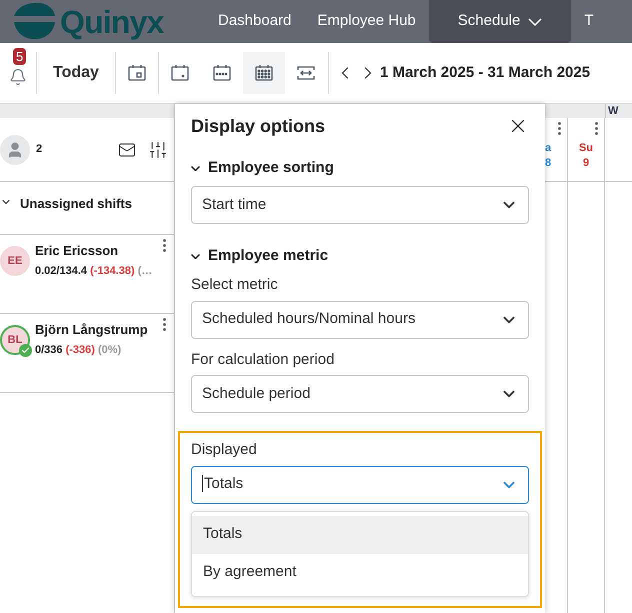  I want to click on person-icon, so click(15, 149).